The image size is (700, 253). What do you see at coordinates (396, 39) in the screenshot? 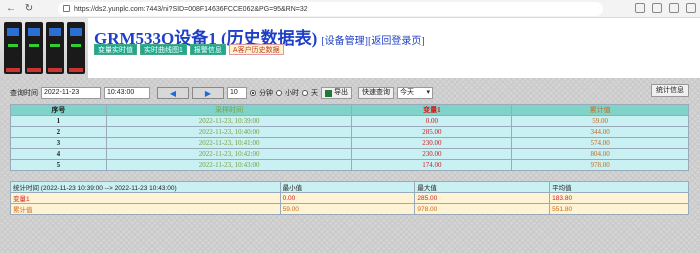
I see `return-login-link: [返回登录页]` at bounding box center [396, 39].